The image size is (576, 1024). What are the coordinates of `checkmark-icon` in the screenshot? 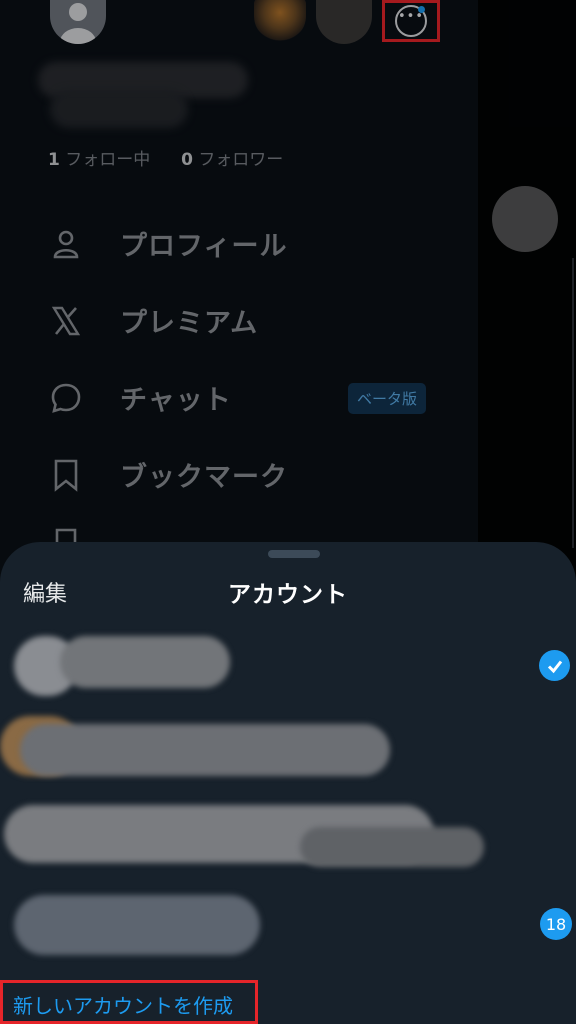 It's located at (554, 665).